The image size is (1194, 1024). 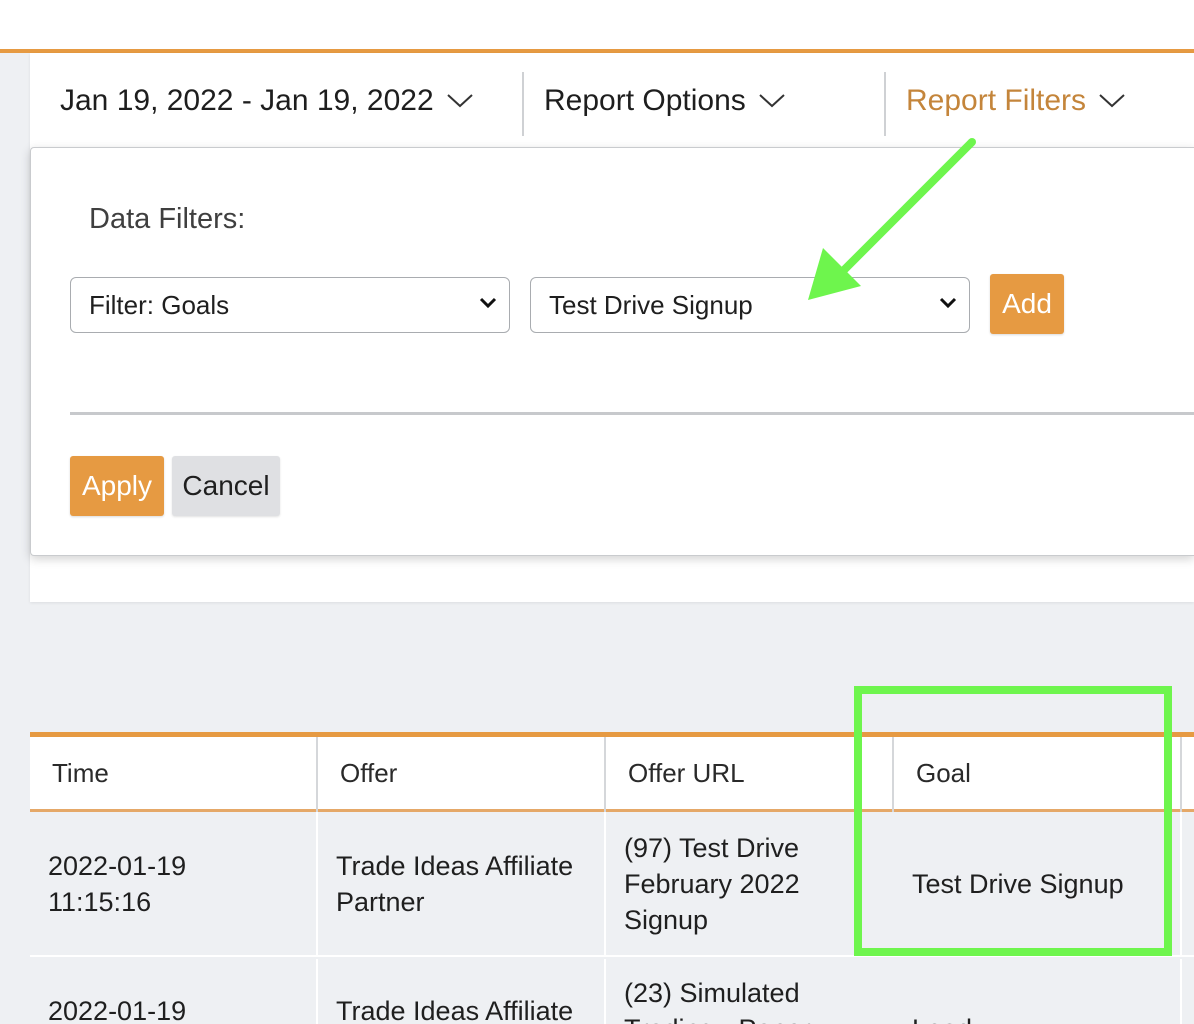 I want to click on tab-report-filters: Report Filters, so click(x=1016, y=100).